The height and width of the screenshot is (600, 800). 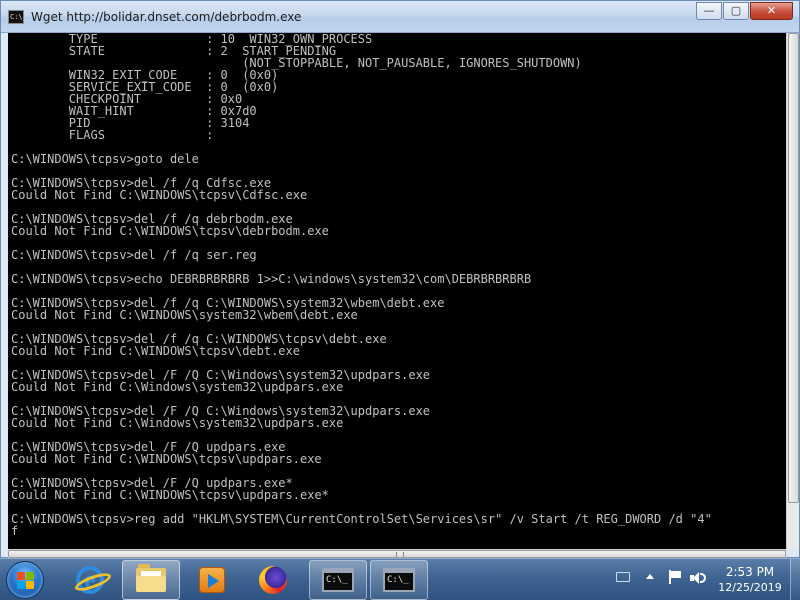 What do you see at coordinates (699, 578) in the screenshot?
I see `volume-icon` at bounding box center [699, 578].